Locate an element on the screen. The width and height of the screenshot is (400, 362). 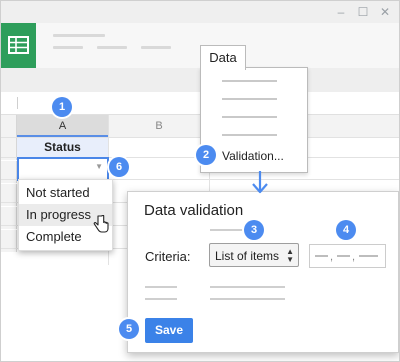
step-badge-2: 2 is located at coordinates (206, 155).